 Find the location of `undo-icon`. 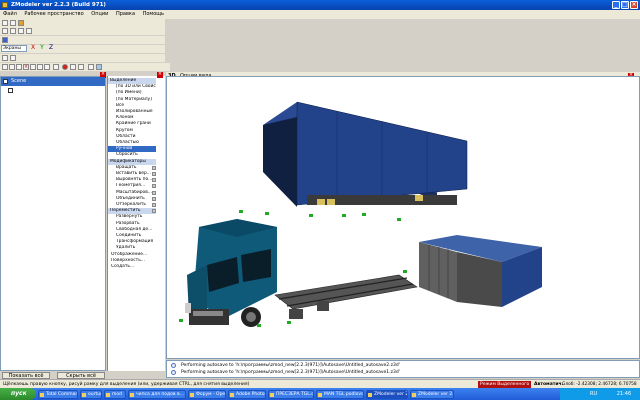

undo-icon is located at coordinates (47, 67).